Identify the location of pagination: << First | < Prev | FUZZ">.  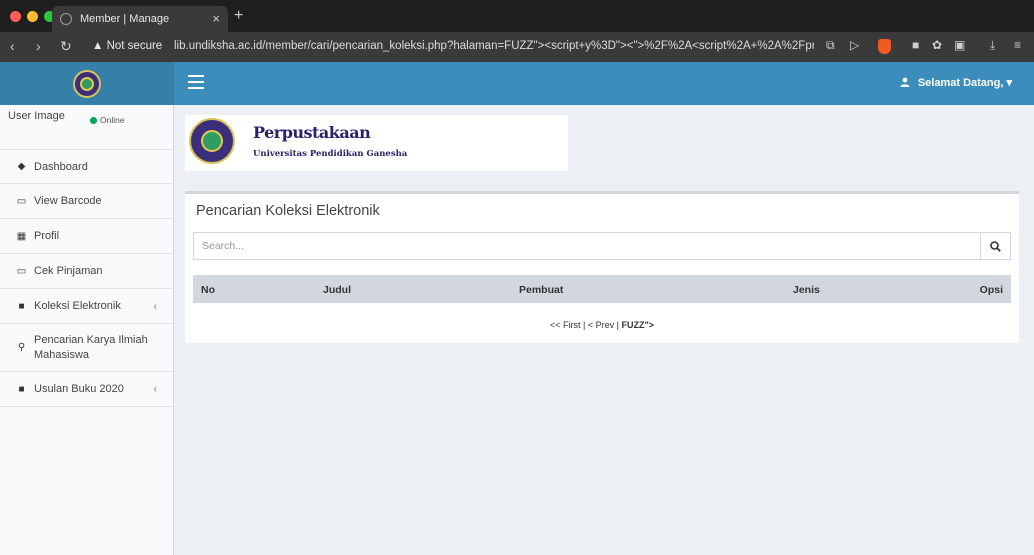
(602, 325).